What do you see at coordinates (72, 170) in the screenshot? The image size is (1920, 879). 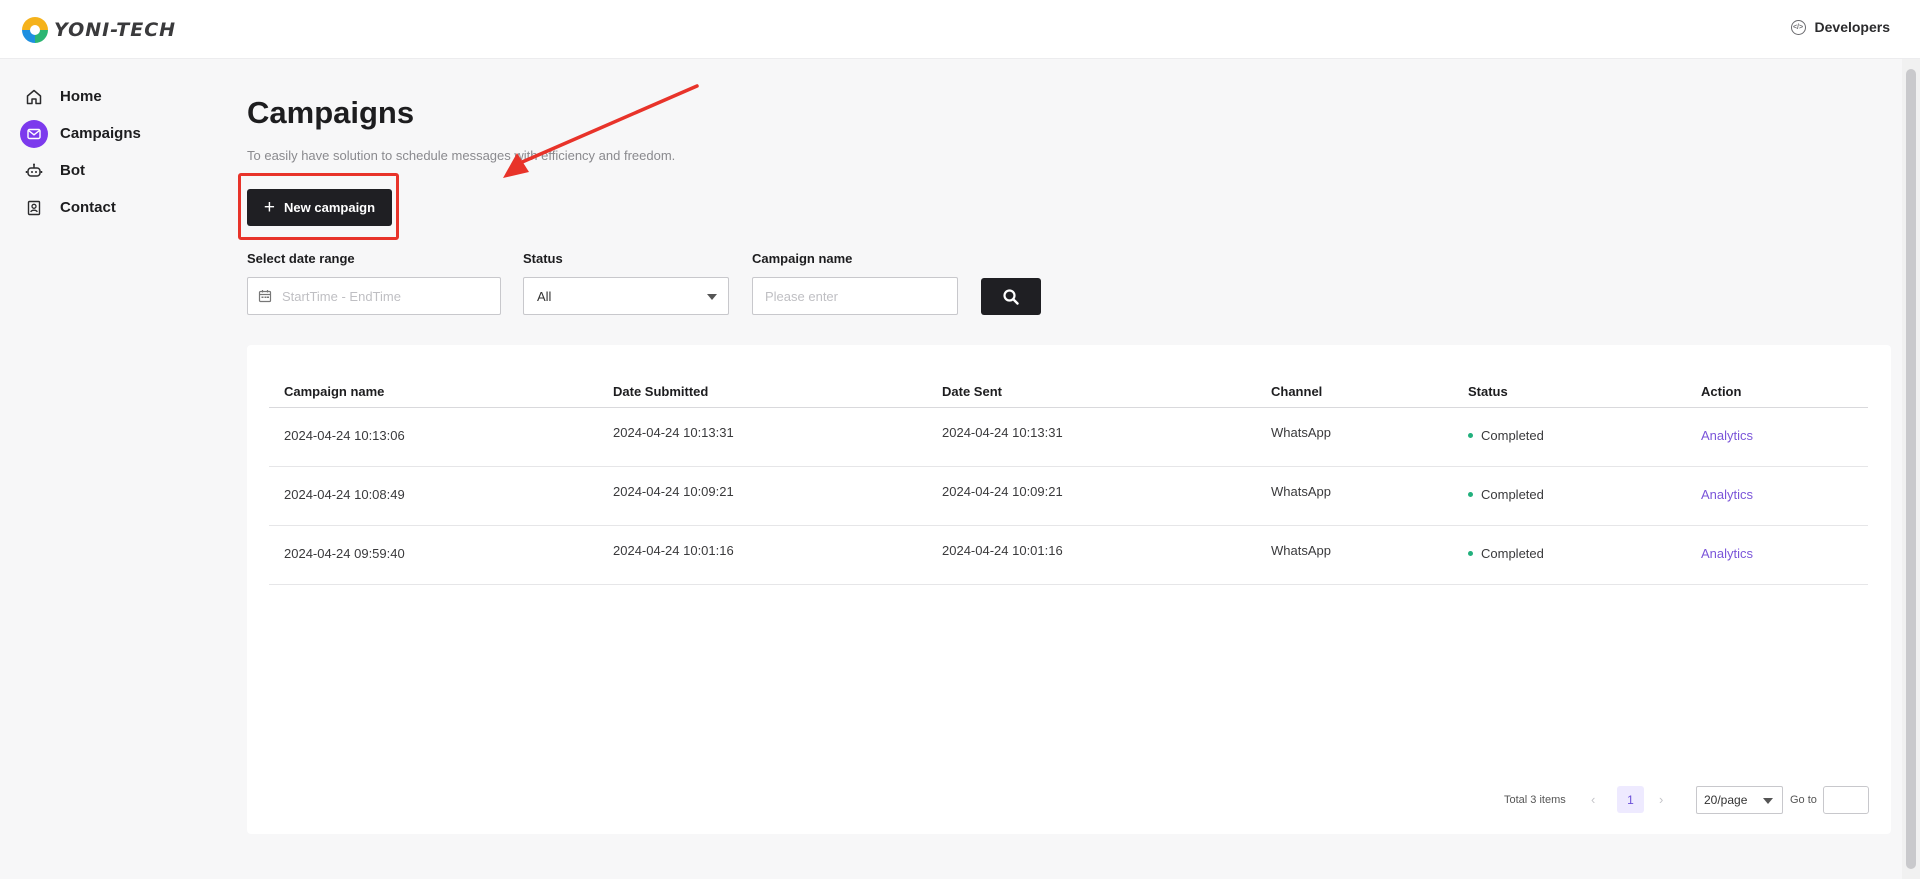 I see `sidebar-item-label: Bot` at bounding box center [72, 170].